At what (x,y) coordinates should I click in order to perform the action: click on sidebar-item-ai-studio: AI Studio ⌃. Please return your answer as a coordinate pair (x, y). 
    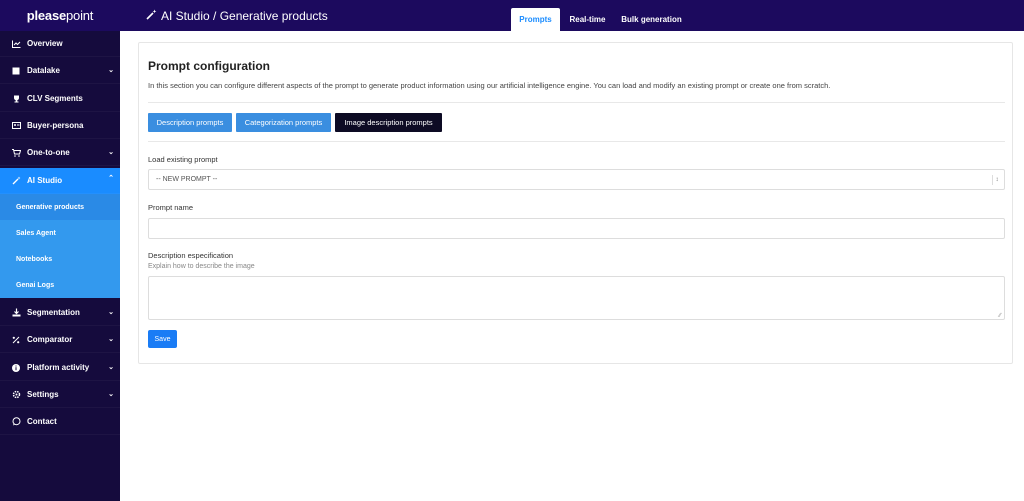
    Looking at the image, I should click on (60, 181).